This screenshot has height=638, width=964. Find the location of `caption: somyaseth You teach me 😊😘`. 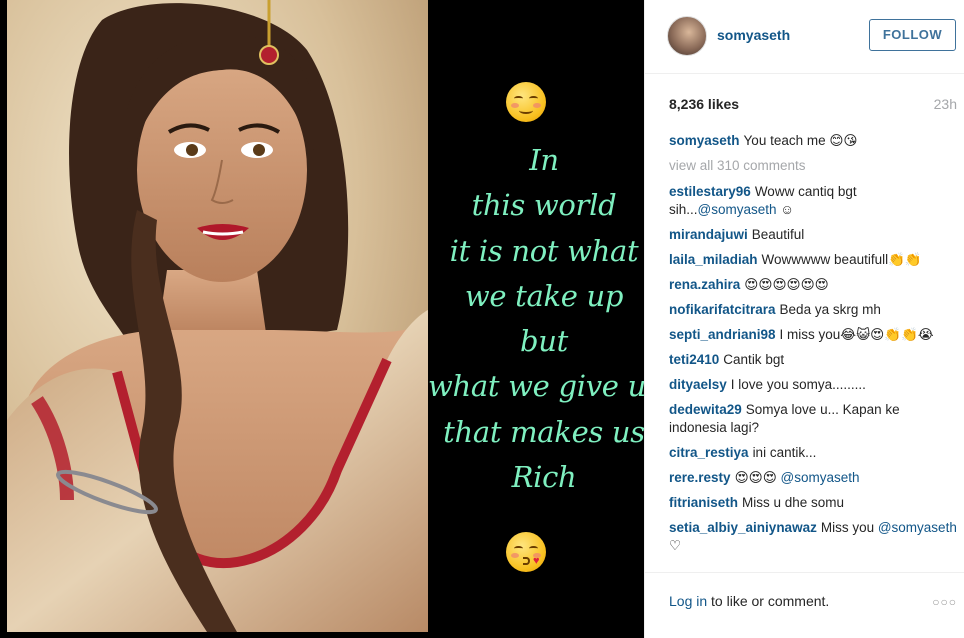

caption: somyaseth You teach me 😊😘 is located at coordinates (814, 141).